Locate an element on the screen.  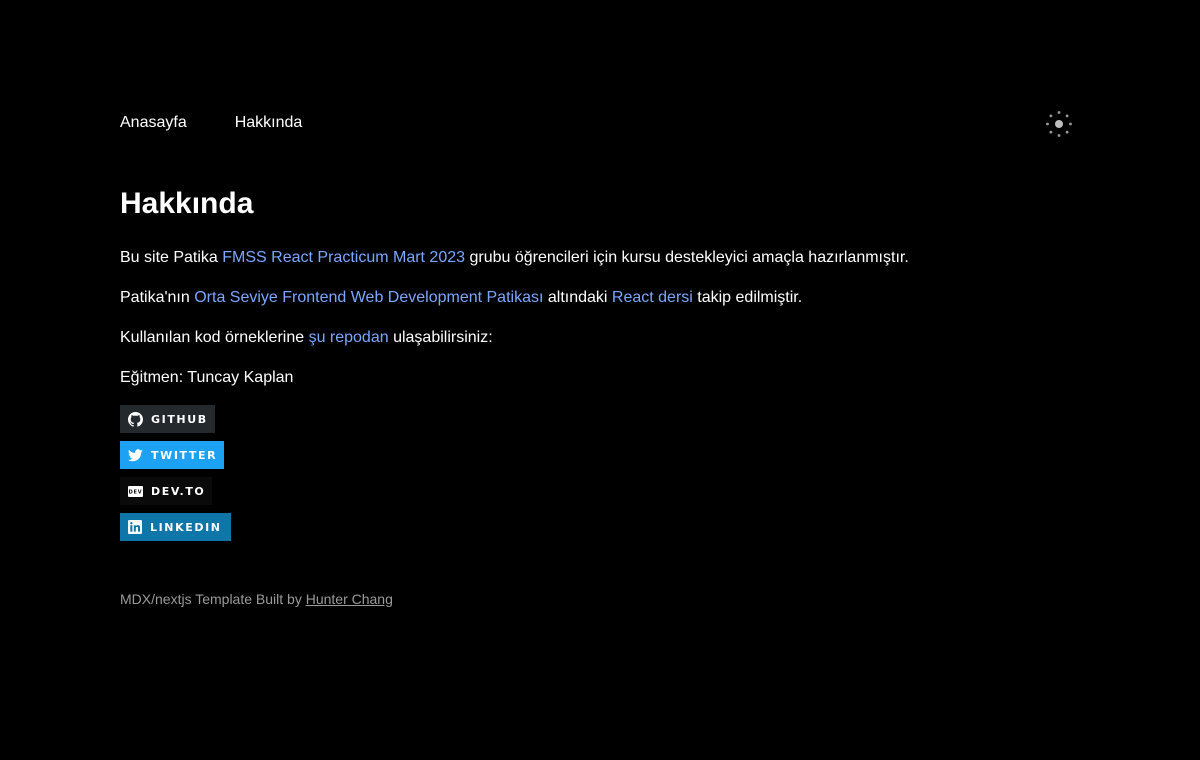
footer-author-link: Hunter Chang is located at coordinates (349, 599).